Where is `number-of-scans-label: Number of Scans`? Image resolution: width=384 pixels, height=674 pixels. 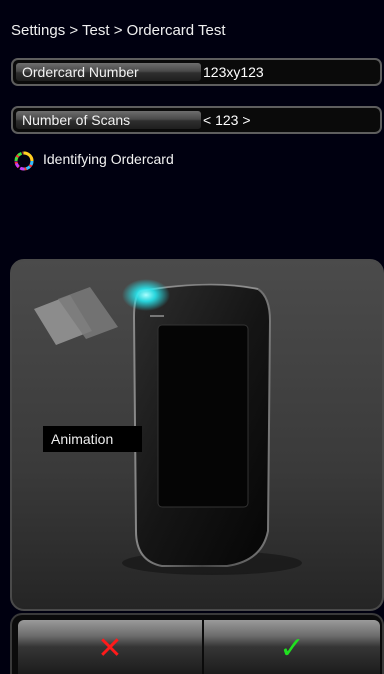 number-of-scans-label: Number of Scans is located at coordinates (108, 120).